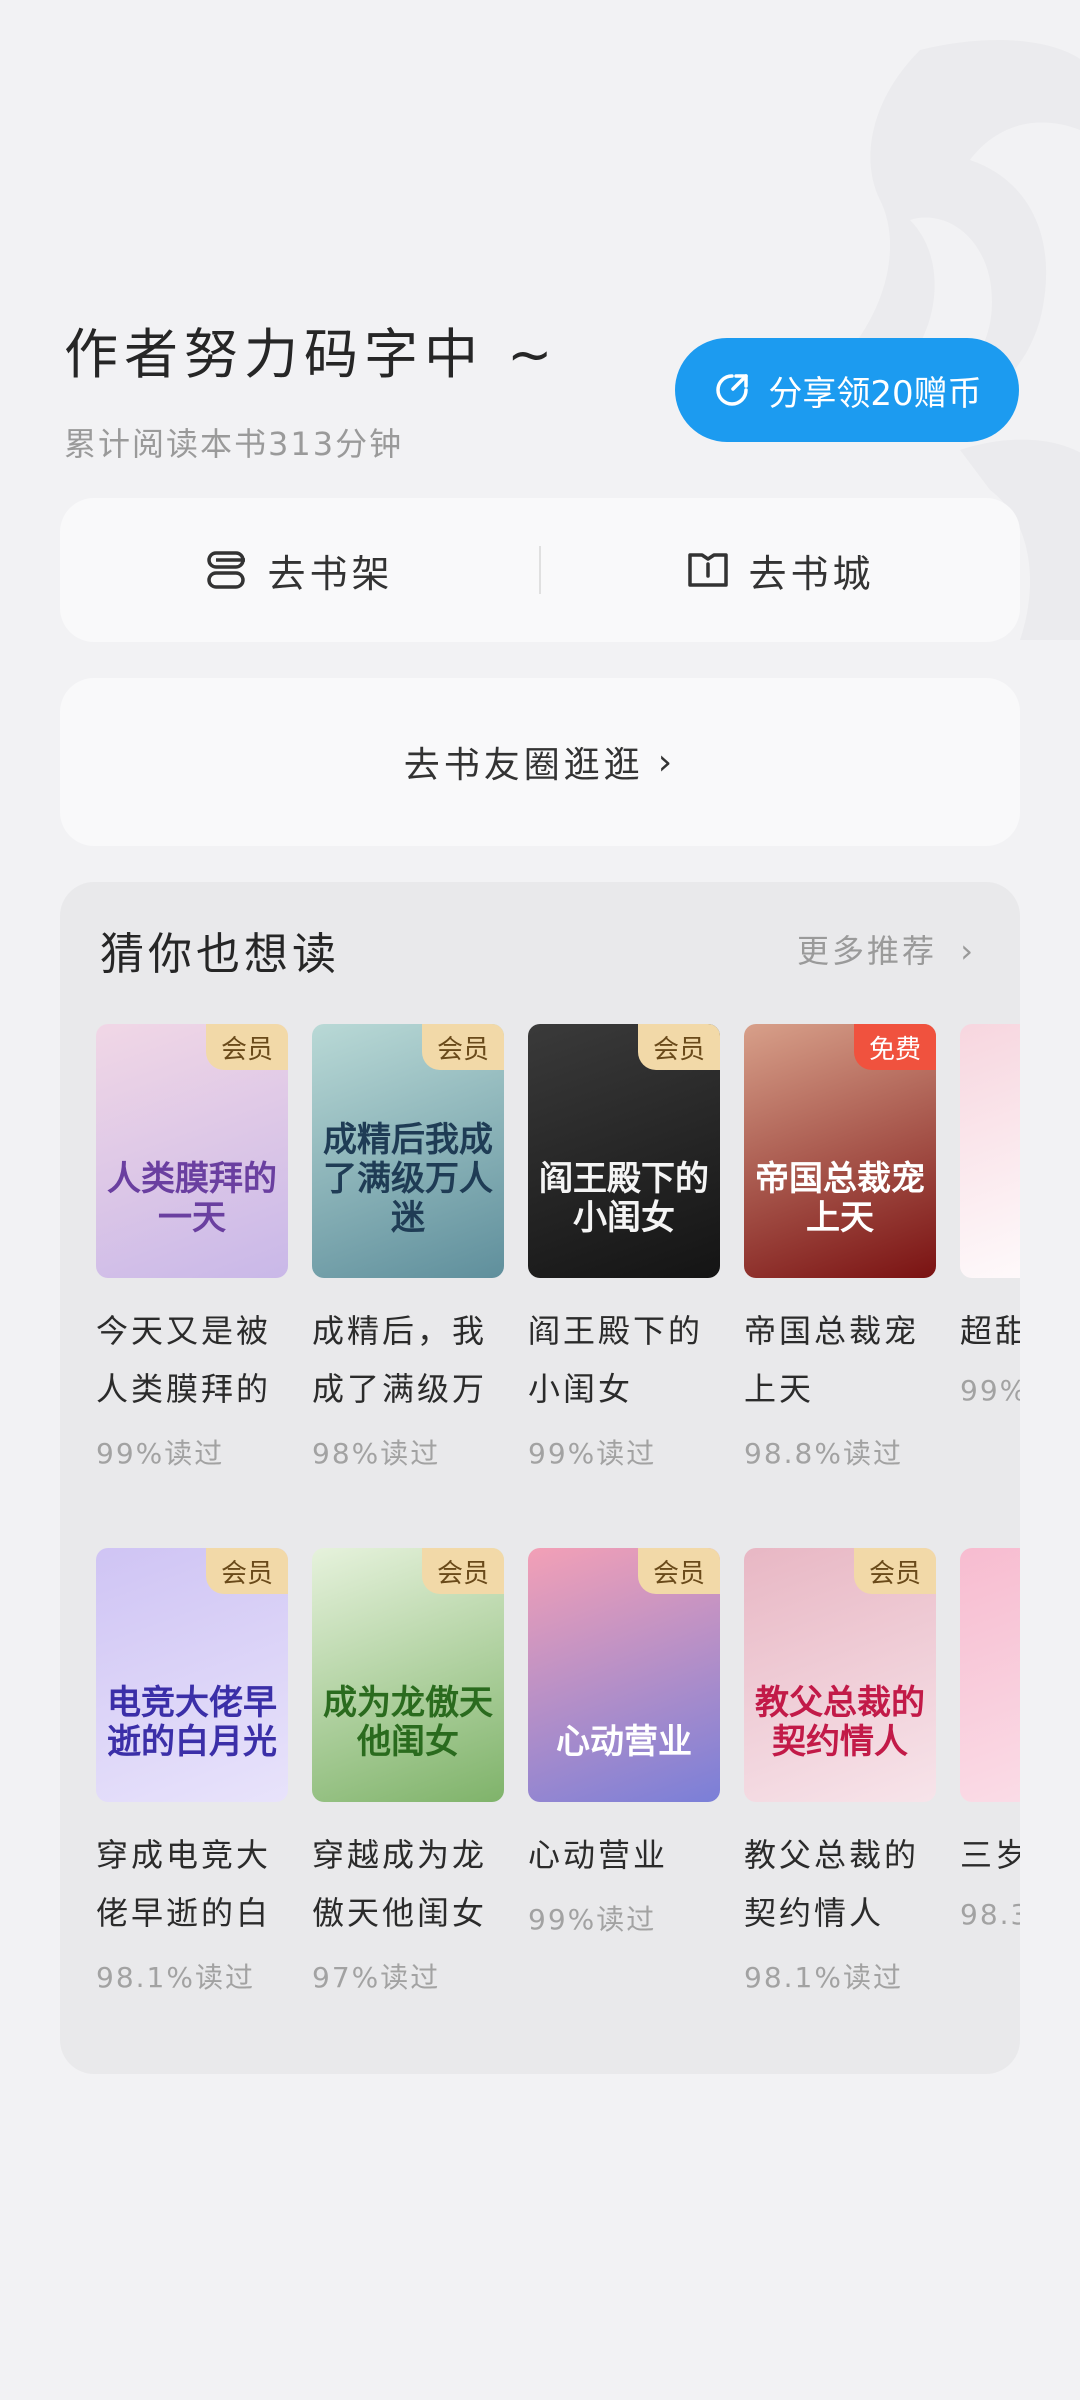  What do you see at coordinates (990, 1855) in the screenshot?
I see `book-title: 三岁末世` at bounding box center [990, 1855].